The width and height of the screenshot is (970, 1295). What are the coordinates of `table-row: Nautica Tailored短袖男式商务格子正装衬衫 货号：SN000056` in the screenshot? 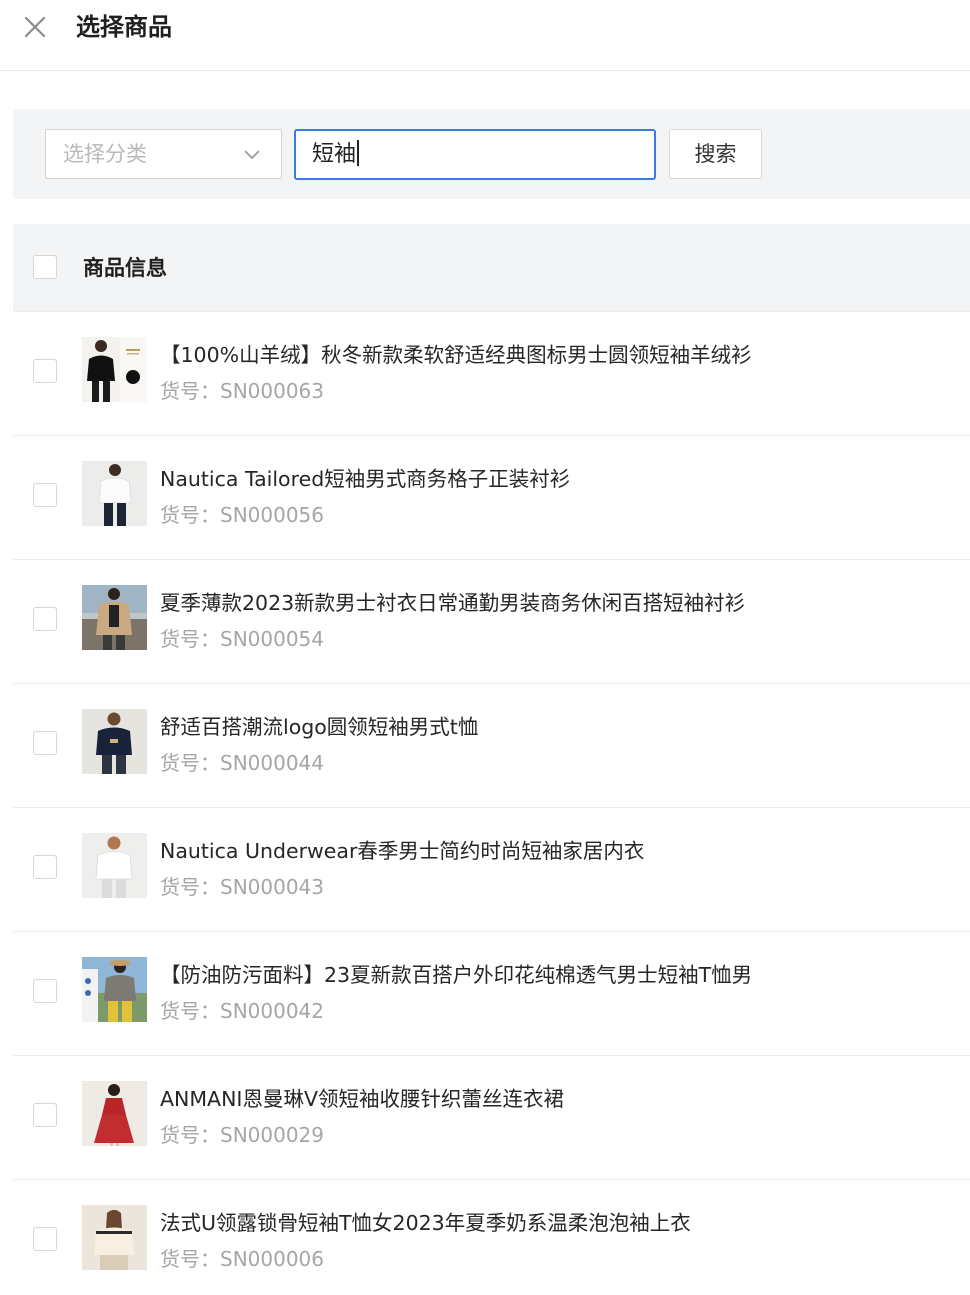 It's located at (491, 498).